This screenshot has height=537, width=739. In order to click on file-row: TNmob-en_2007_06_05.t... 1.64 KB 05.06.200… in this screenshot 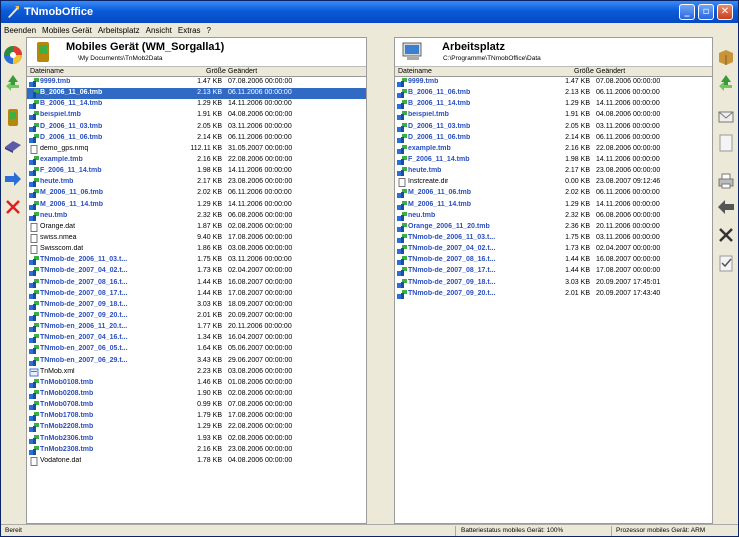, I will do `click(196, 349)`.